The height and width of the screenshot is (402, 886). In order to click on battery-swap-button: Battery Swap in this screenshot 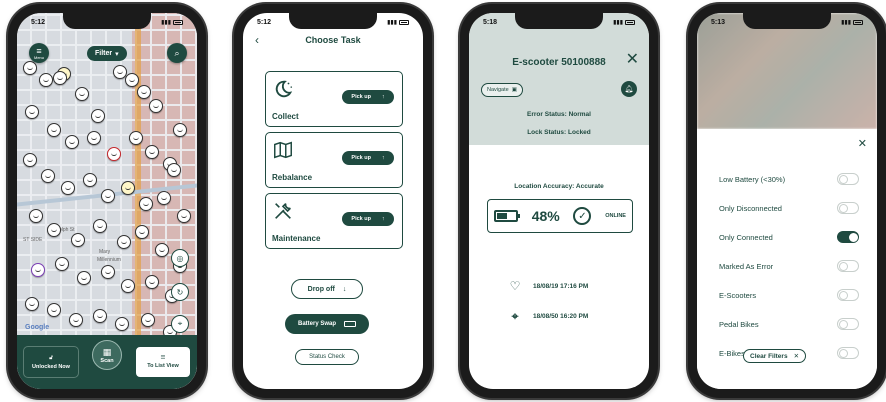, I will do `click(327, 324)`.